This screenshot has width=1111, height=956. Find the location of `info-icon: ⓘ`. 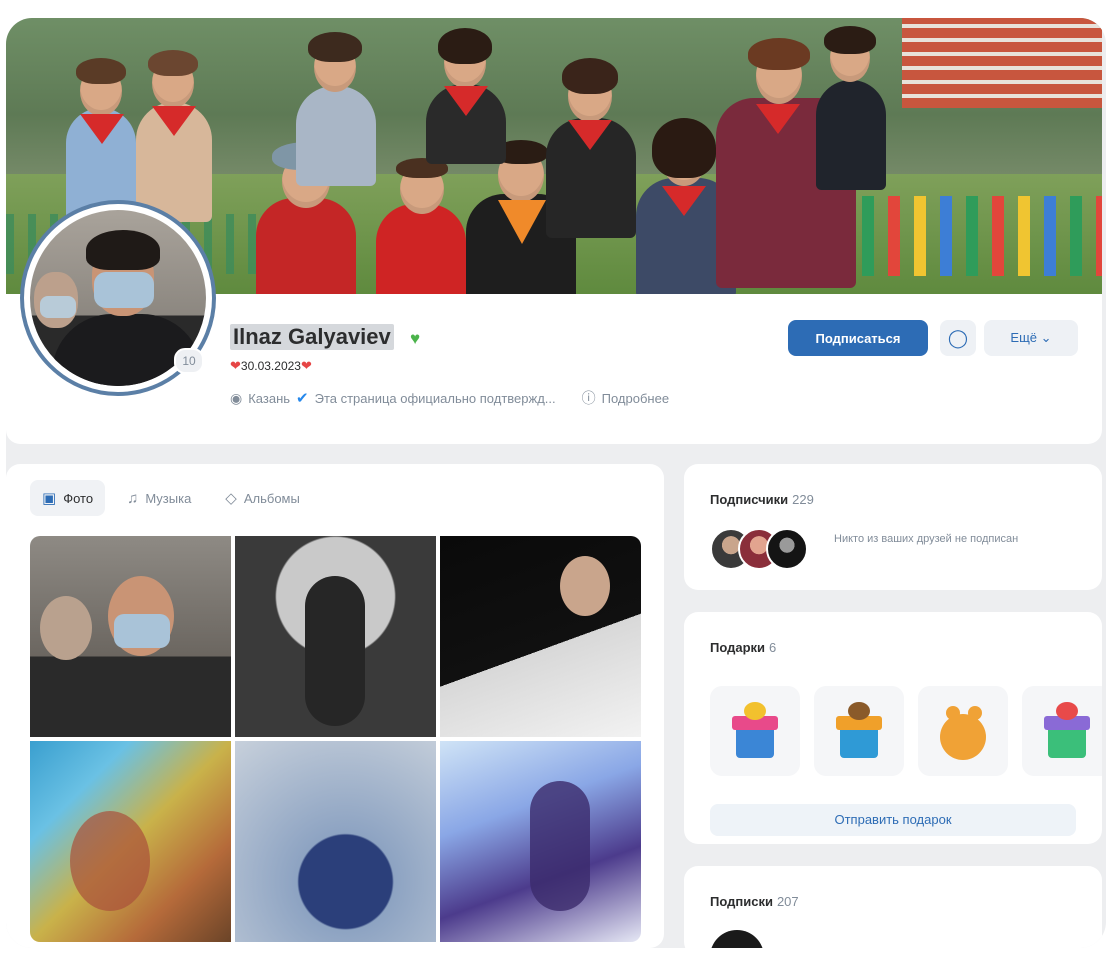

info-icon: ⓘ is located at coordinates (589, 398).